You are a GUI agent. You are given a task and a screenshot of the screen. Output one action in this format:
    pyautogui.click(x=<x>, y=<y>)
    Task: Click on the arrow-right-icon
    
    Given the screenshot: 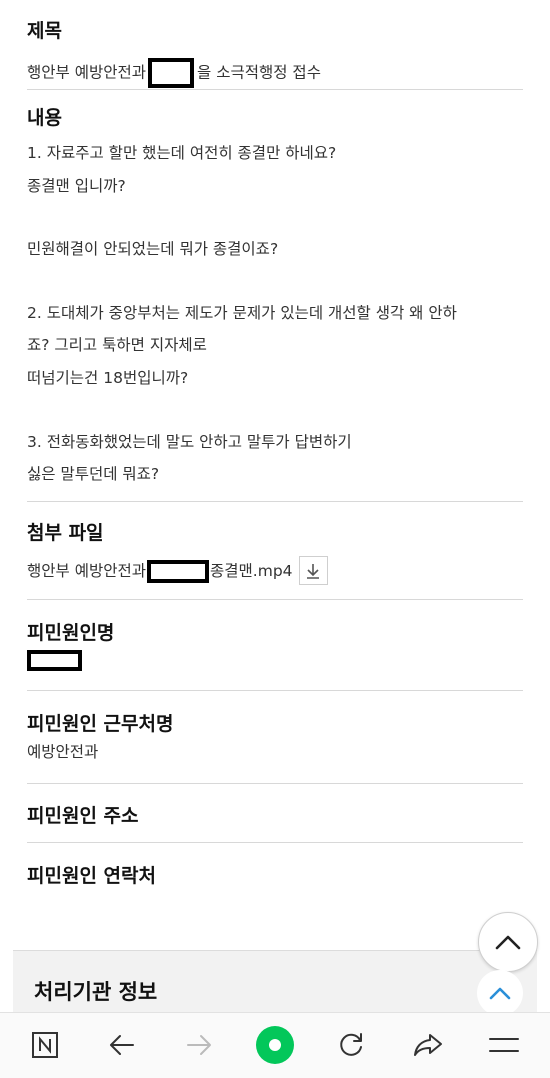 What is the action you would take?
    pyautogui.click(x=199, y=1045)
    